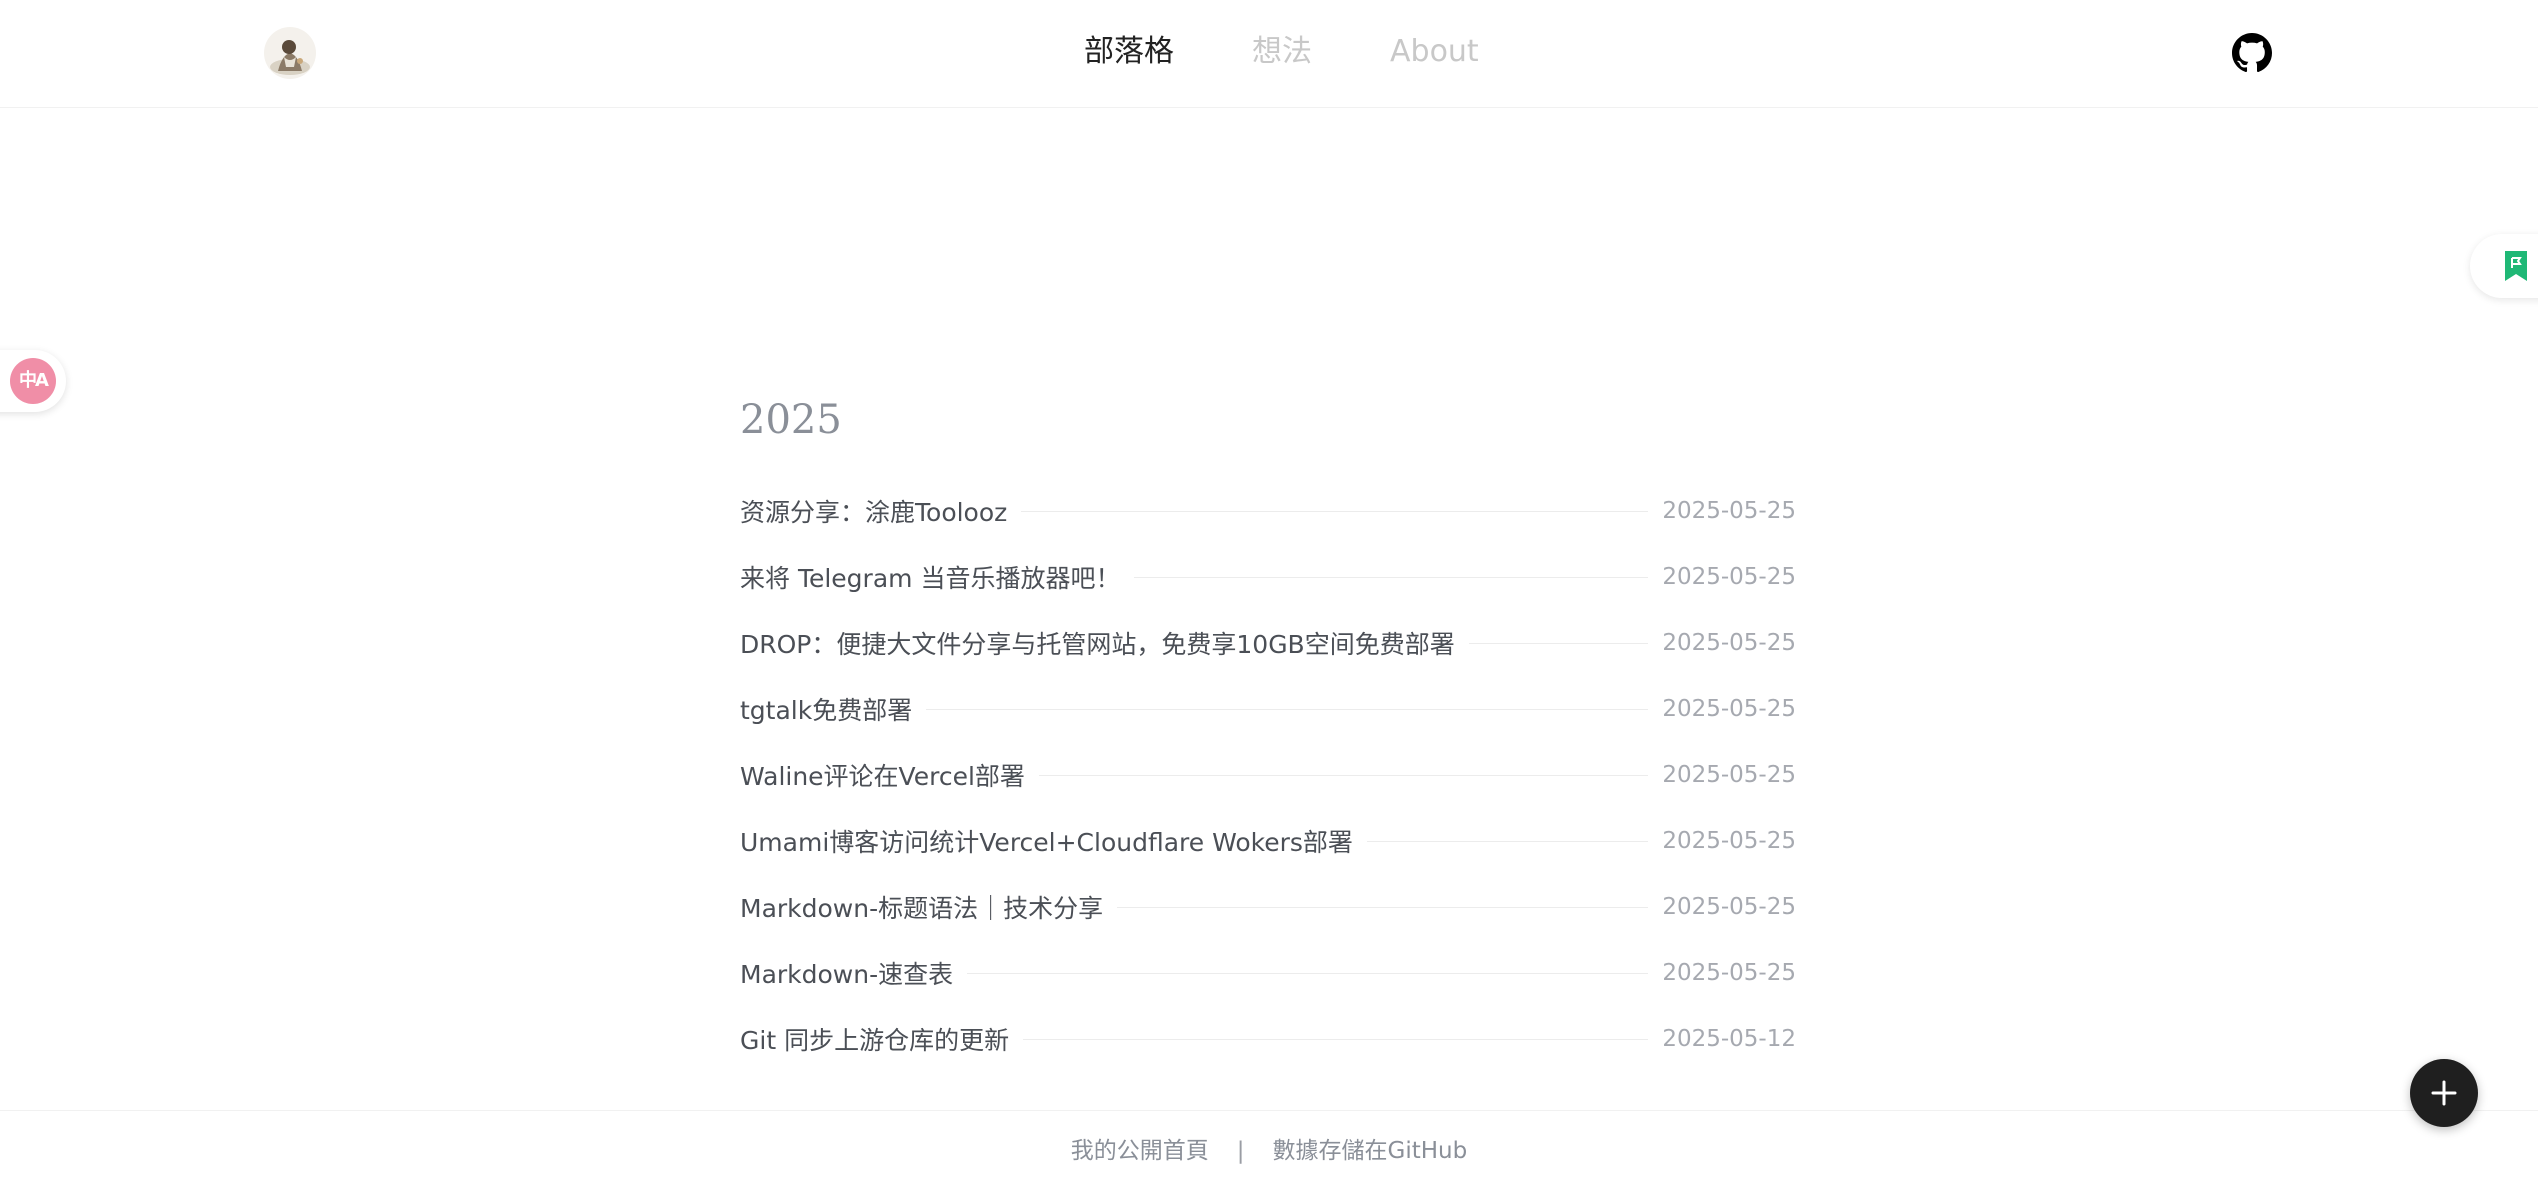 This screenshot has height=1183, width=2538. I want to click on site-footer: 我的公開首頁 | 數據存儲在GitHub, so click(1269, 1146).